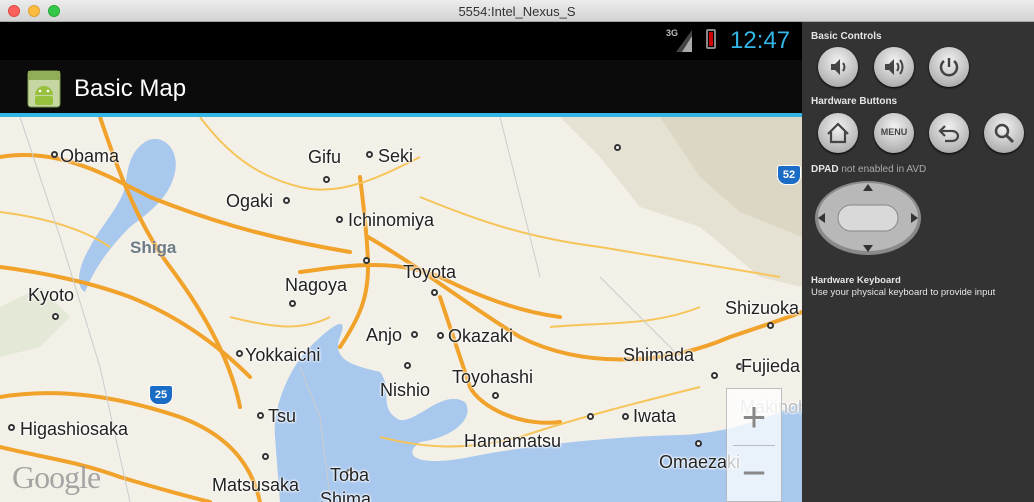  Describe the element at coordinates (481, 336) in the screenshot. I see `city-label: Okazaki` at that location.